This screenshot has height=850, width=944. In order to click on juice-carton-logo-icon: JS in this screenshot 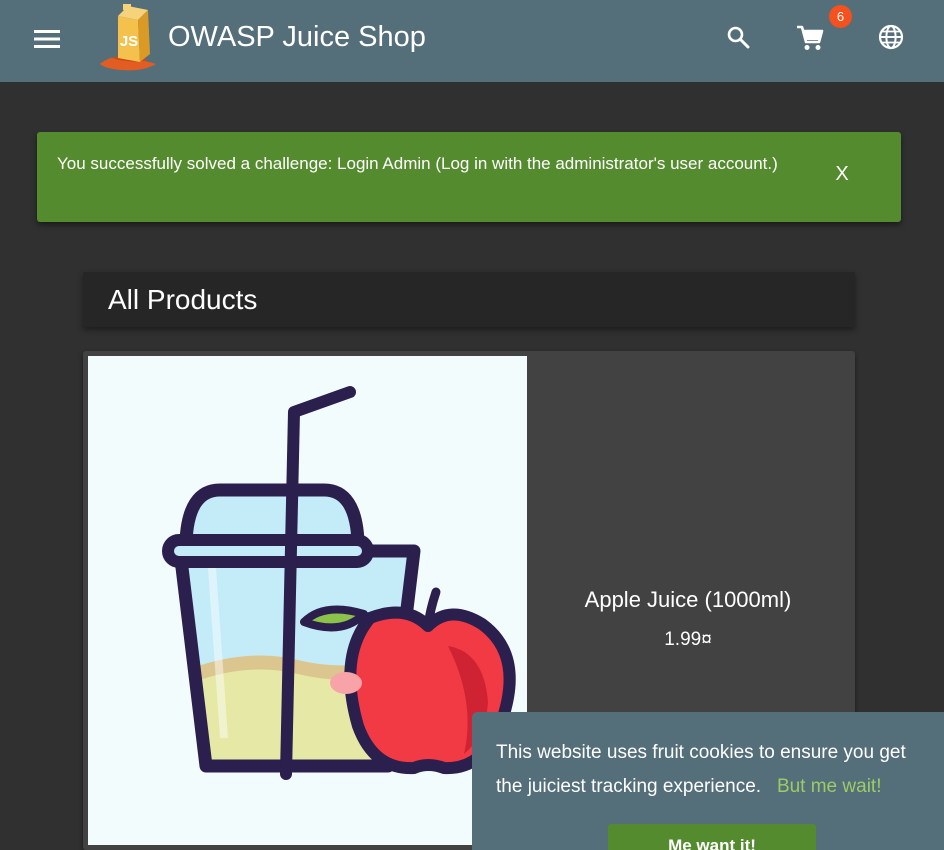, I will do `click(128, 37)`.